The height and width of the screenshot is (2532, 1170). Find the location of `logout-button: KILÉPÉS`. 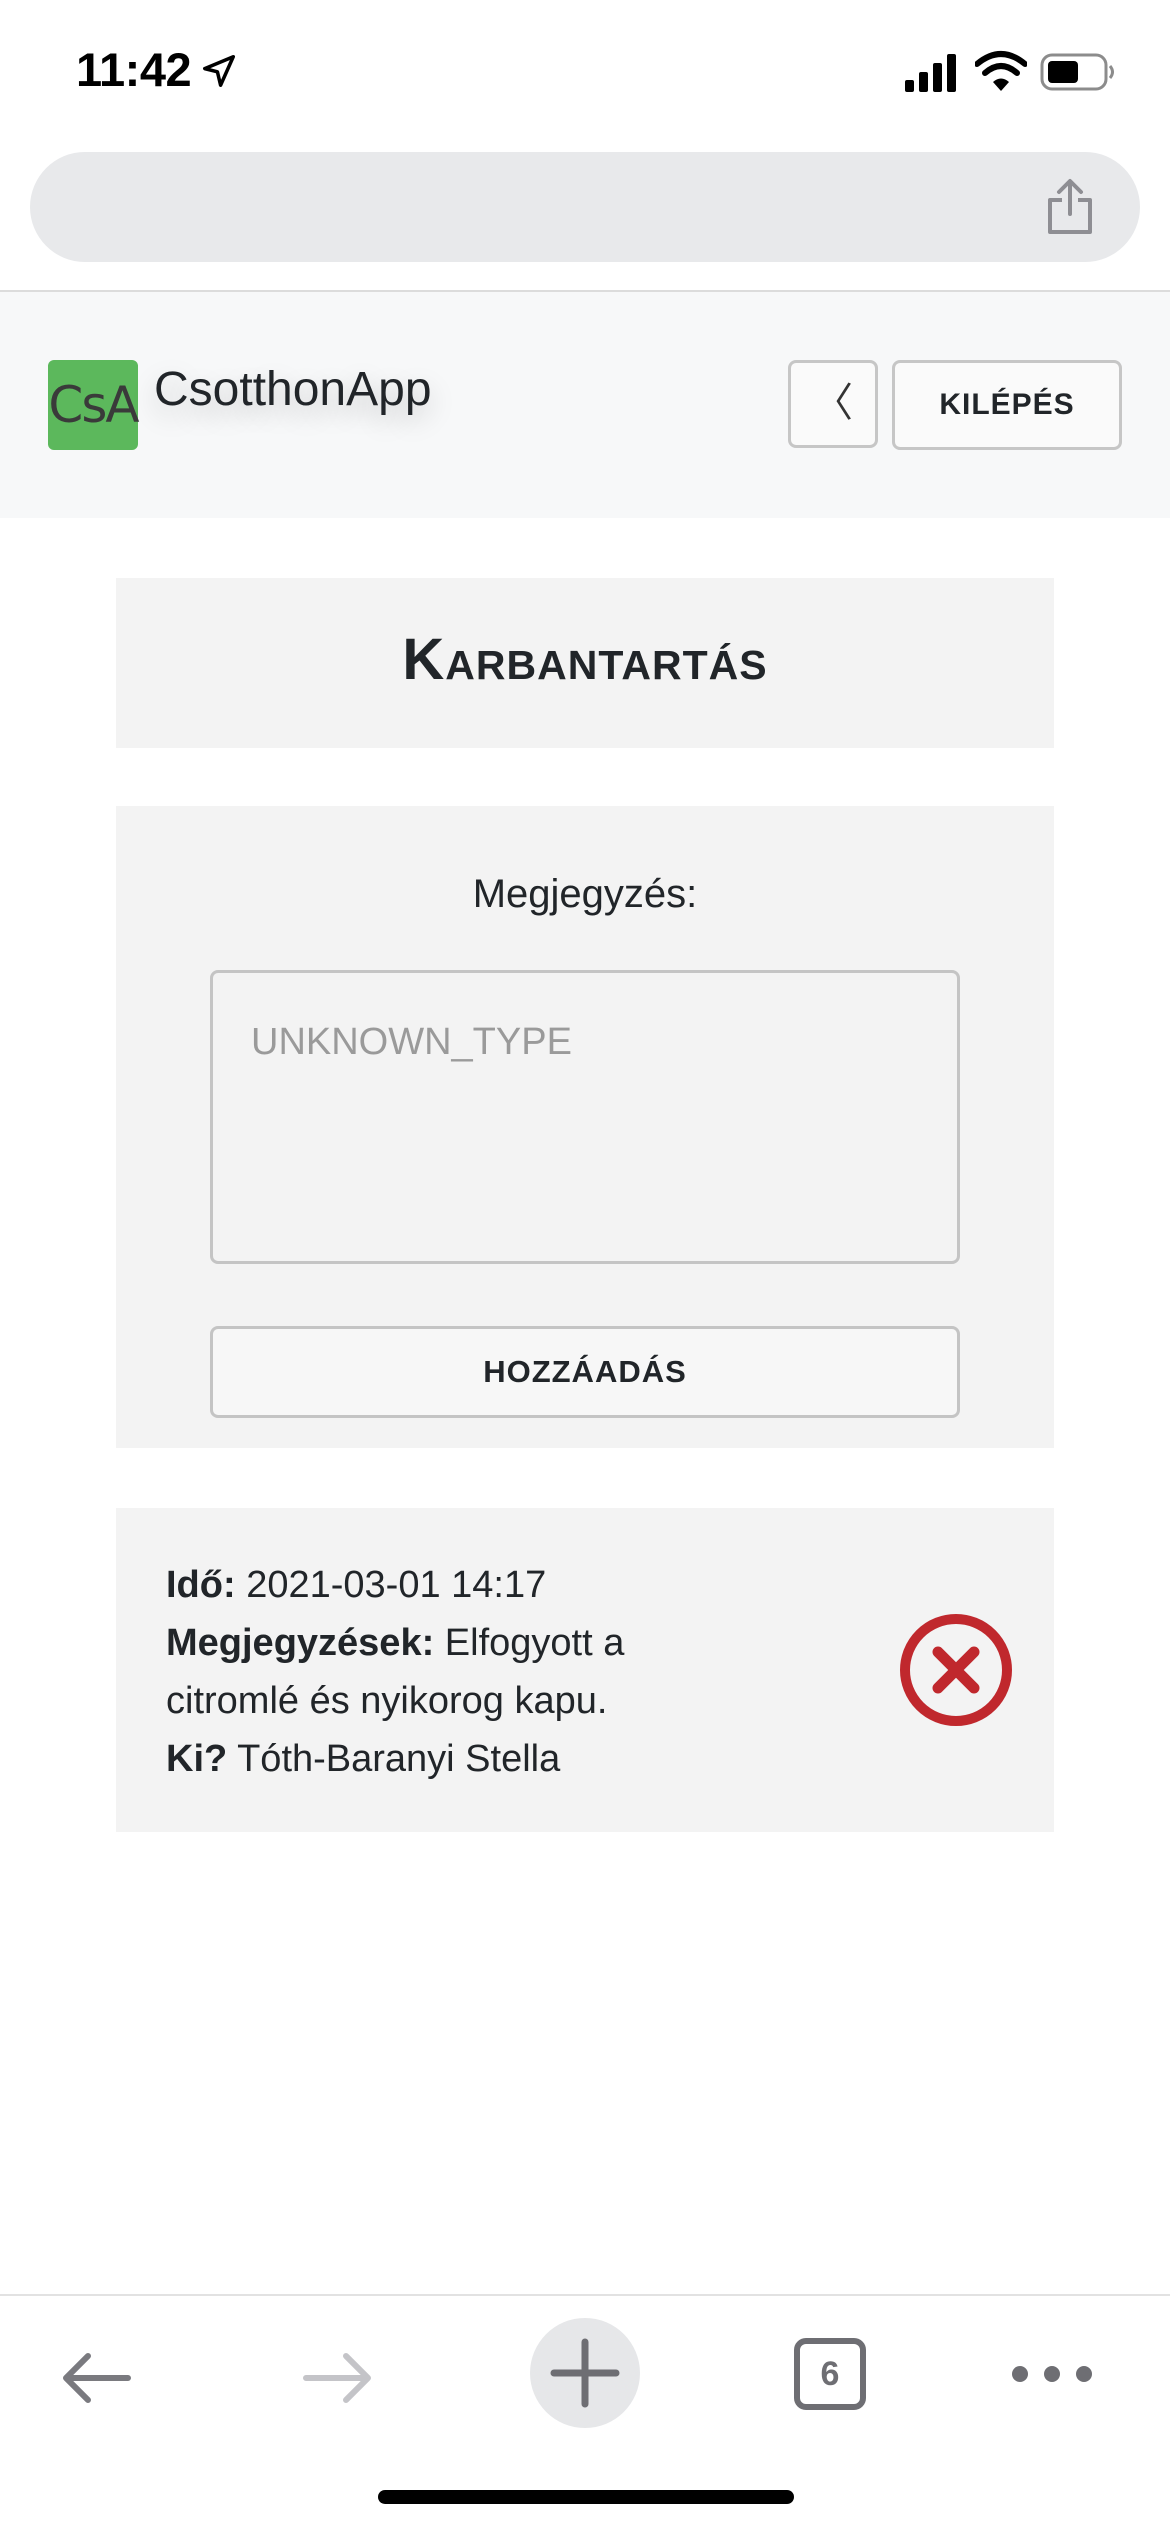

logout-button: KILÉPÉS is located at coordinates (1007, 405).